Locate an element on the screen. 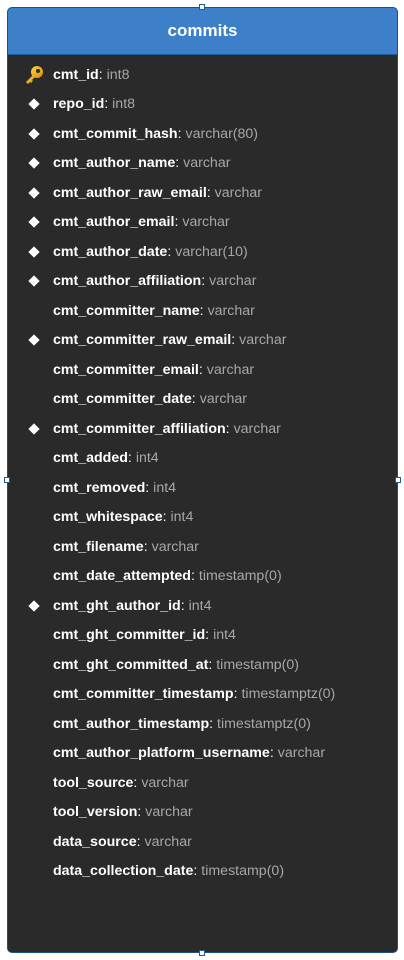 The height and width of the screenshot is (960, 404). column-row: cmt_author_date: varchar(10) is located at coordinates (202, 252).